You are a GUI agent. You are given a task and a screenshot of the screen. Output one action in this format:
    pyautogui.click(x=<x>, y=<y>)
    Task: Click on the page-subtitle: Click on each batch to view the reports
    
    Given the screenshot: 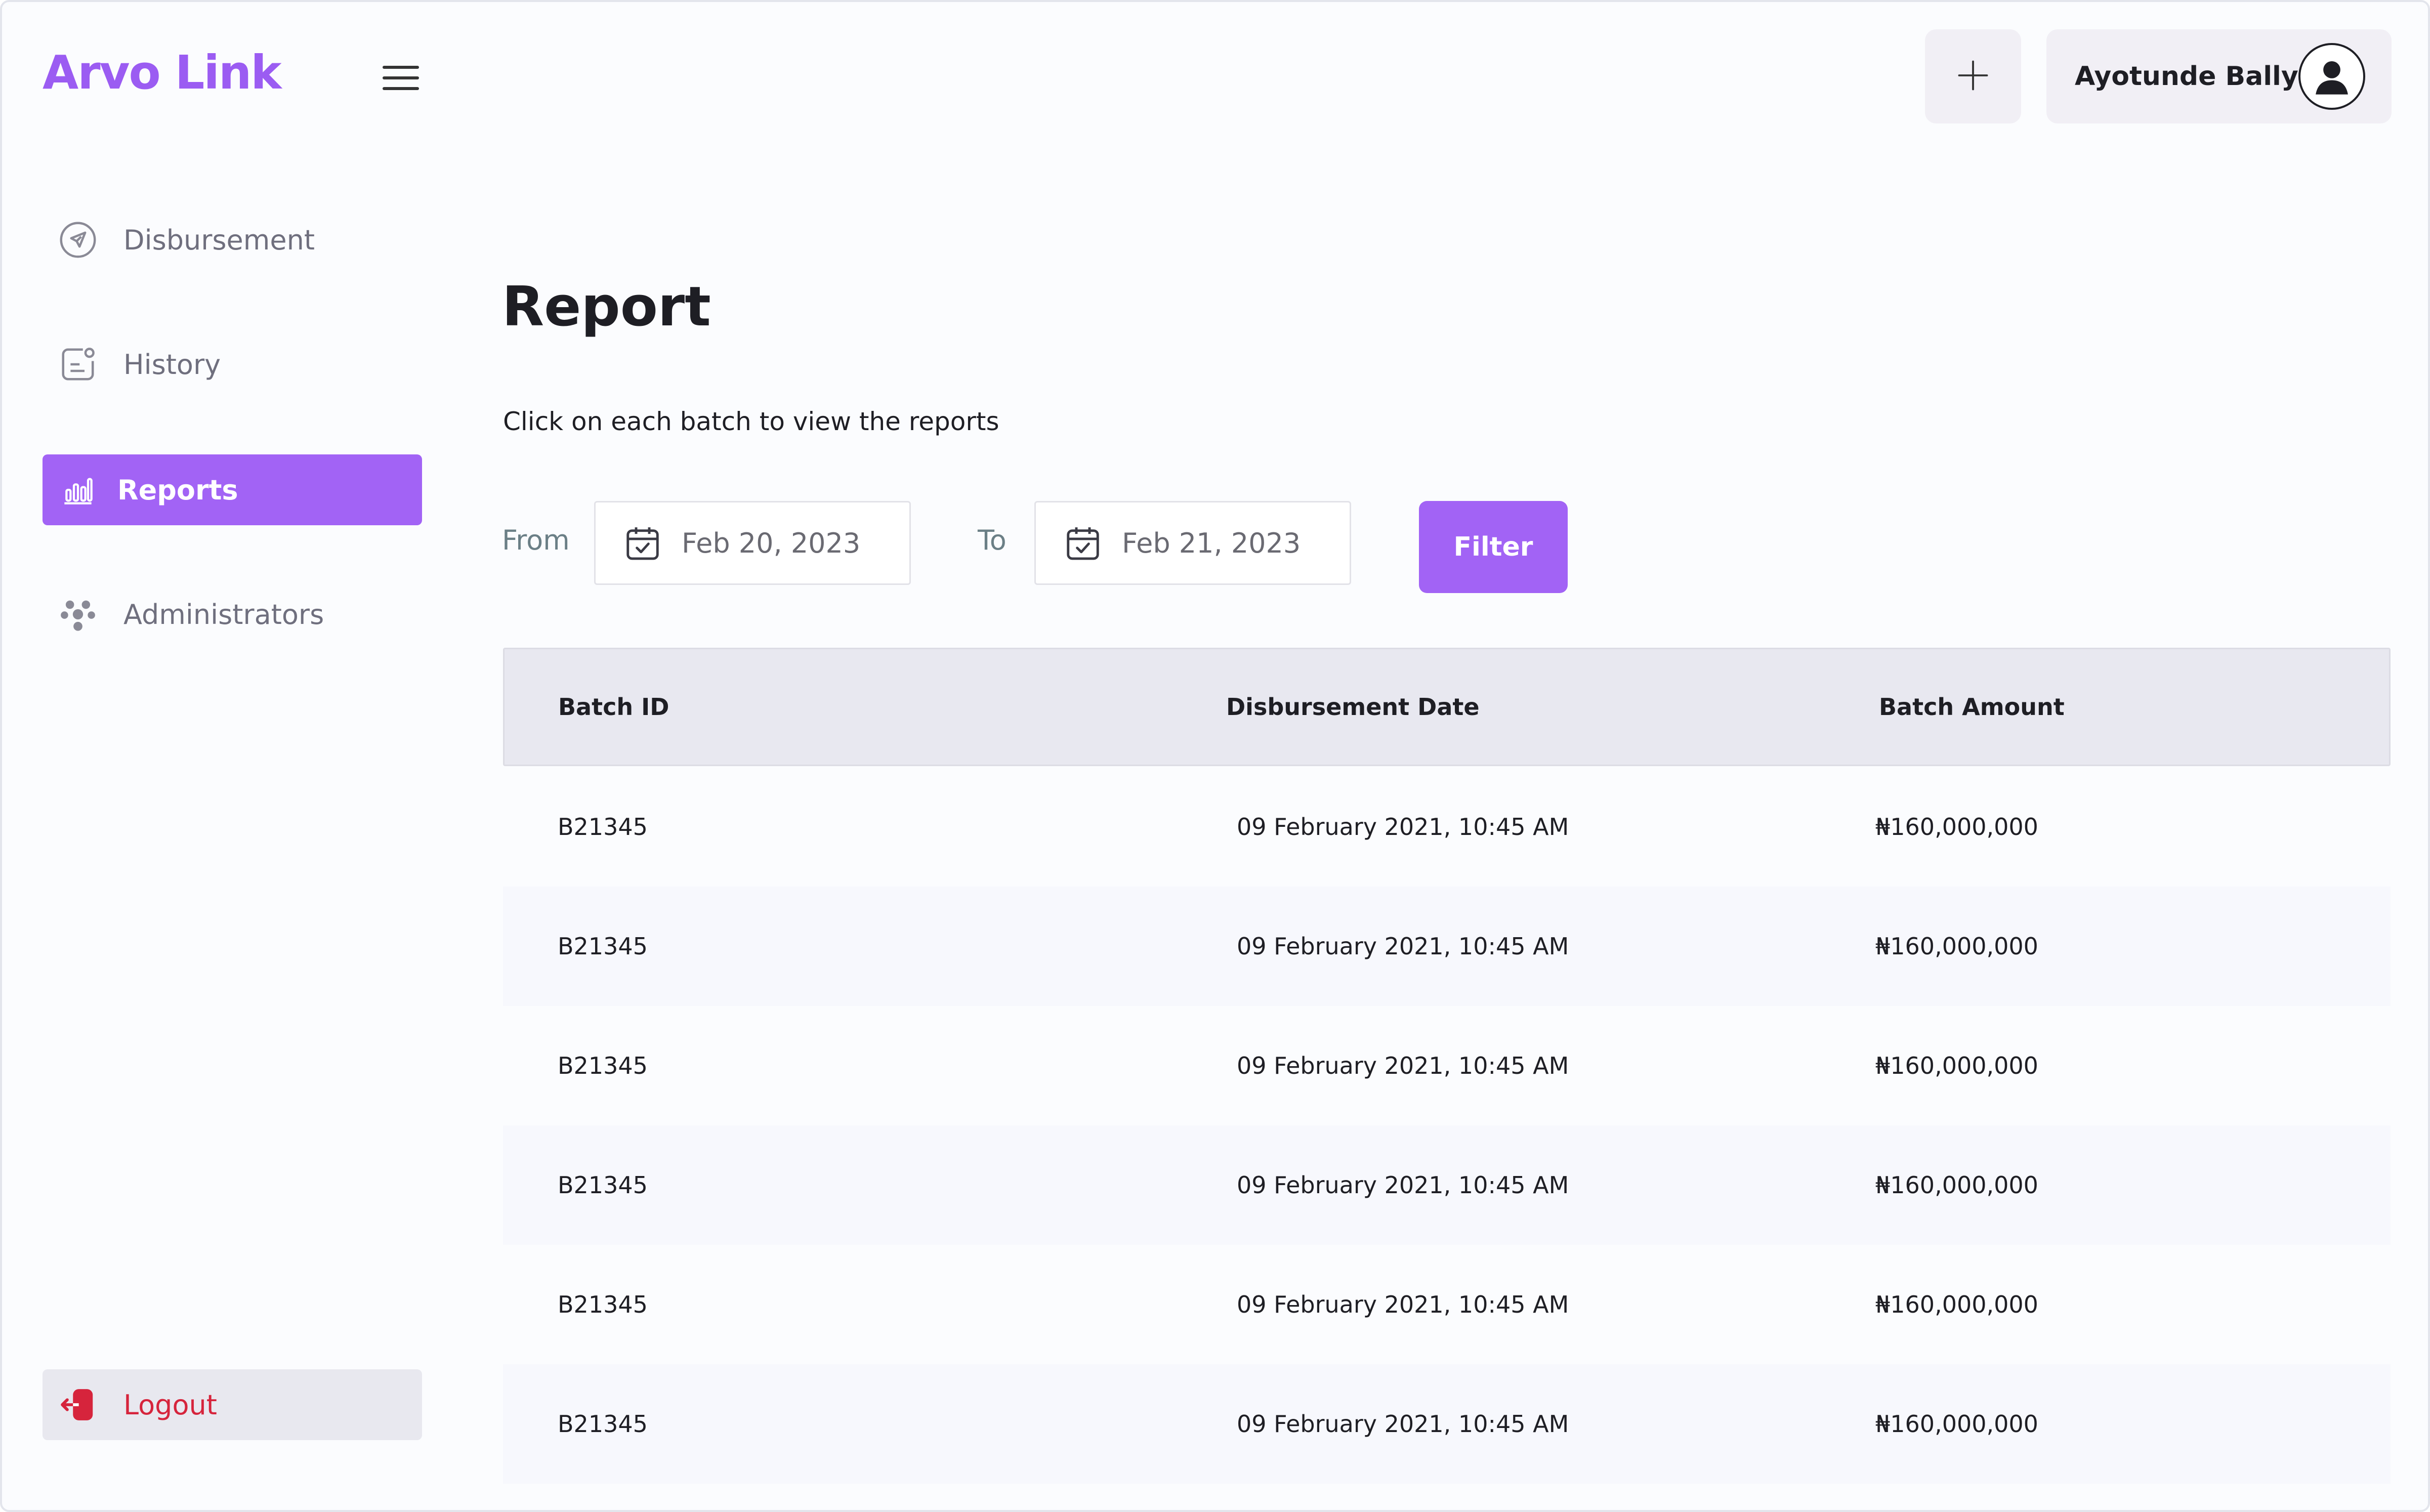 What is the action you would take?
    pyautogui.click(x=751, y=421)
    